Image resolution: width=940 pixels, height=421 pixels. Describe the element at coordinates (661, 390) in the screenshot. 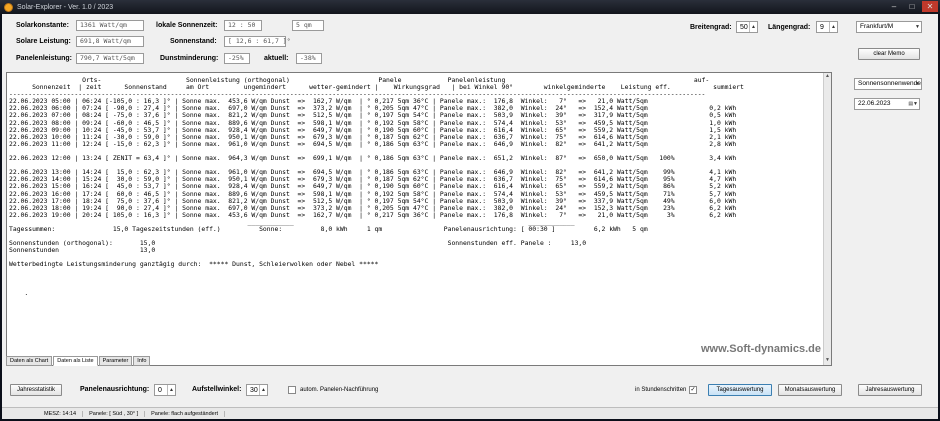

I see `stundenschritte-label: in Stundenschritten` at that location.